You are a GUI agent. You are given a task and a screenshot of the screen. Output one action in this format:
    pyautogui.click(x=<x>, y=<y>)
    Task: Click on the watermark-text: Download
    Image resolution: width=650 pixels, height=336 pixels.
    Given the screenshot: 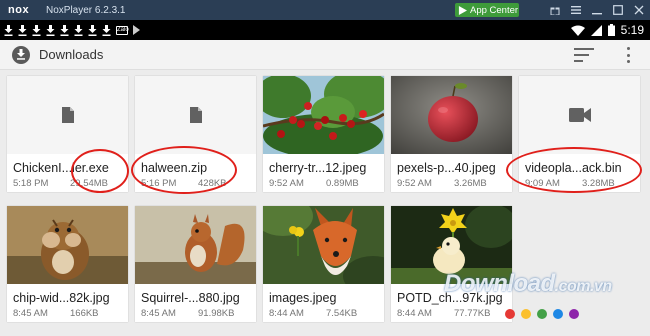 What is the action you would take?
    pyautogui.click(x=499, y=283)
    